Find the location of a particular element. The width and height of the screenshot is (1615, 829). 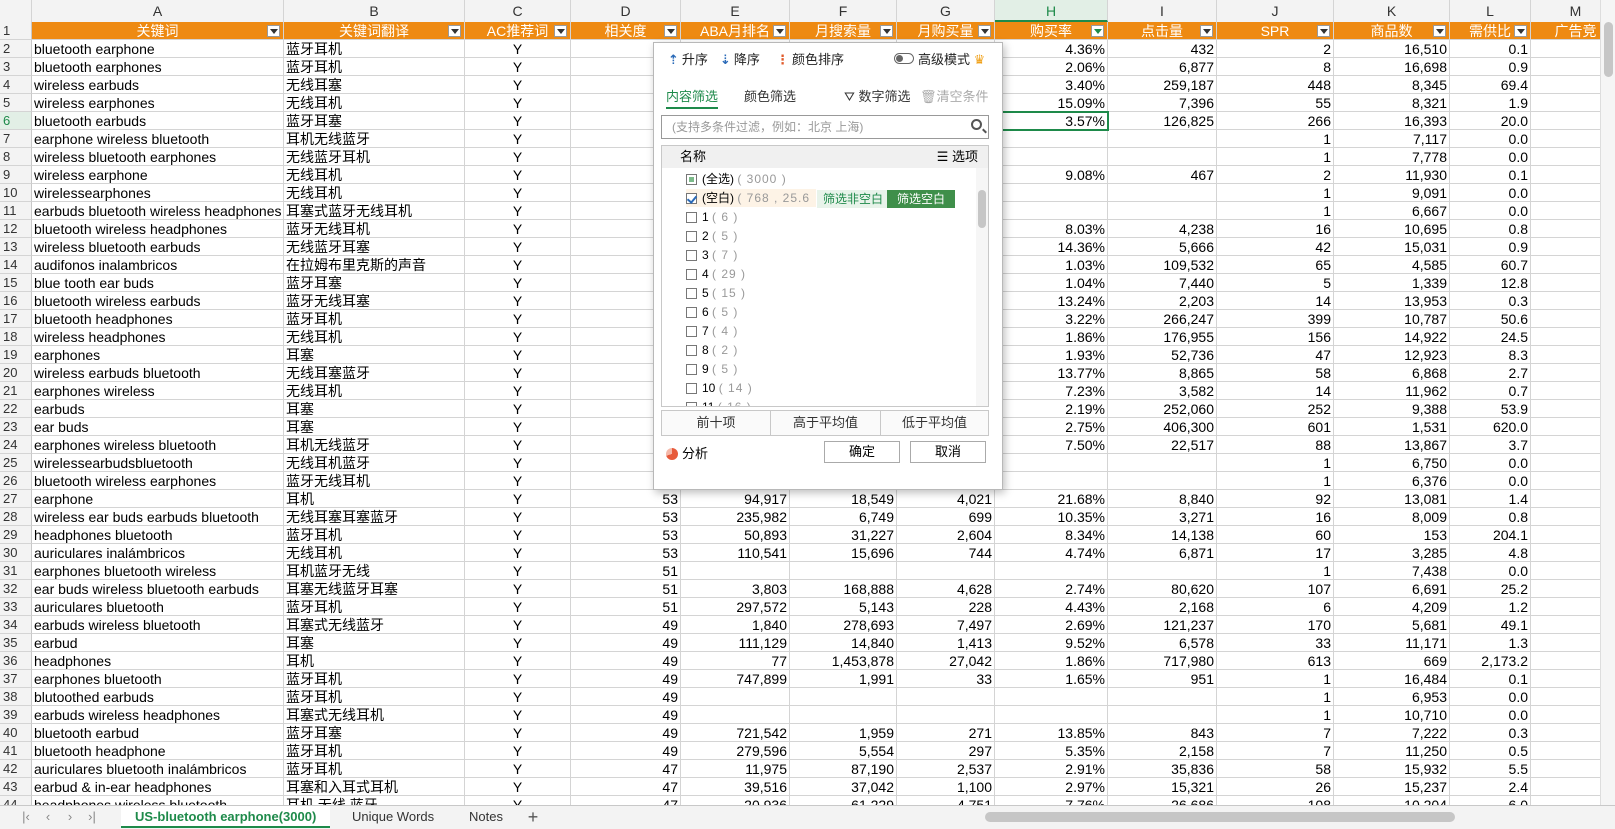

cell-j: 399 is located at coordinates (1275, 319).